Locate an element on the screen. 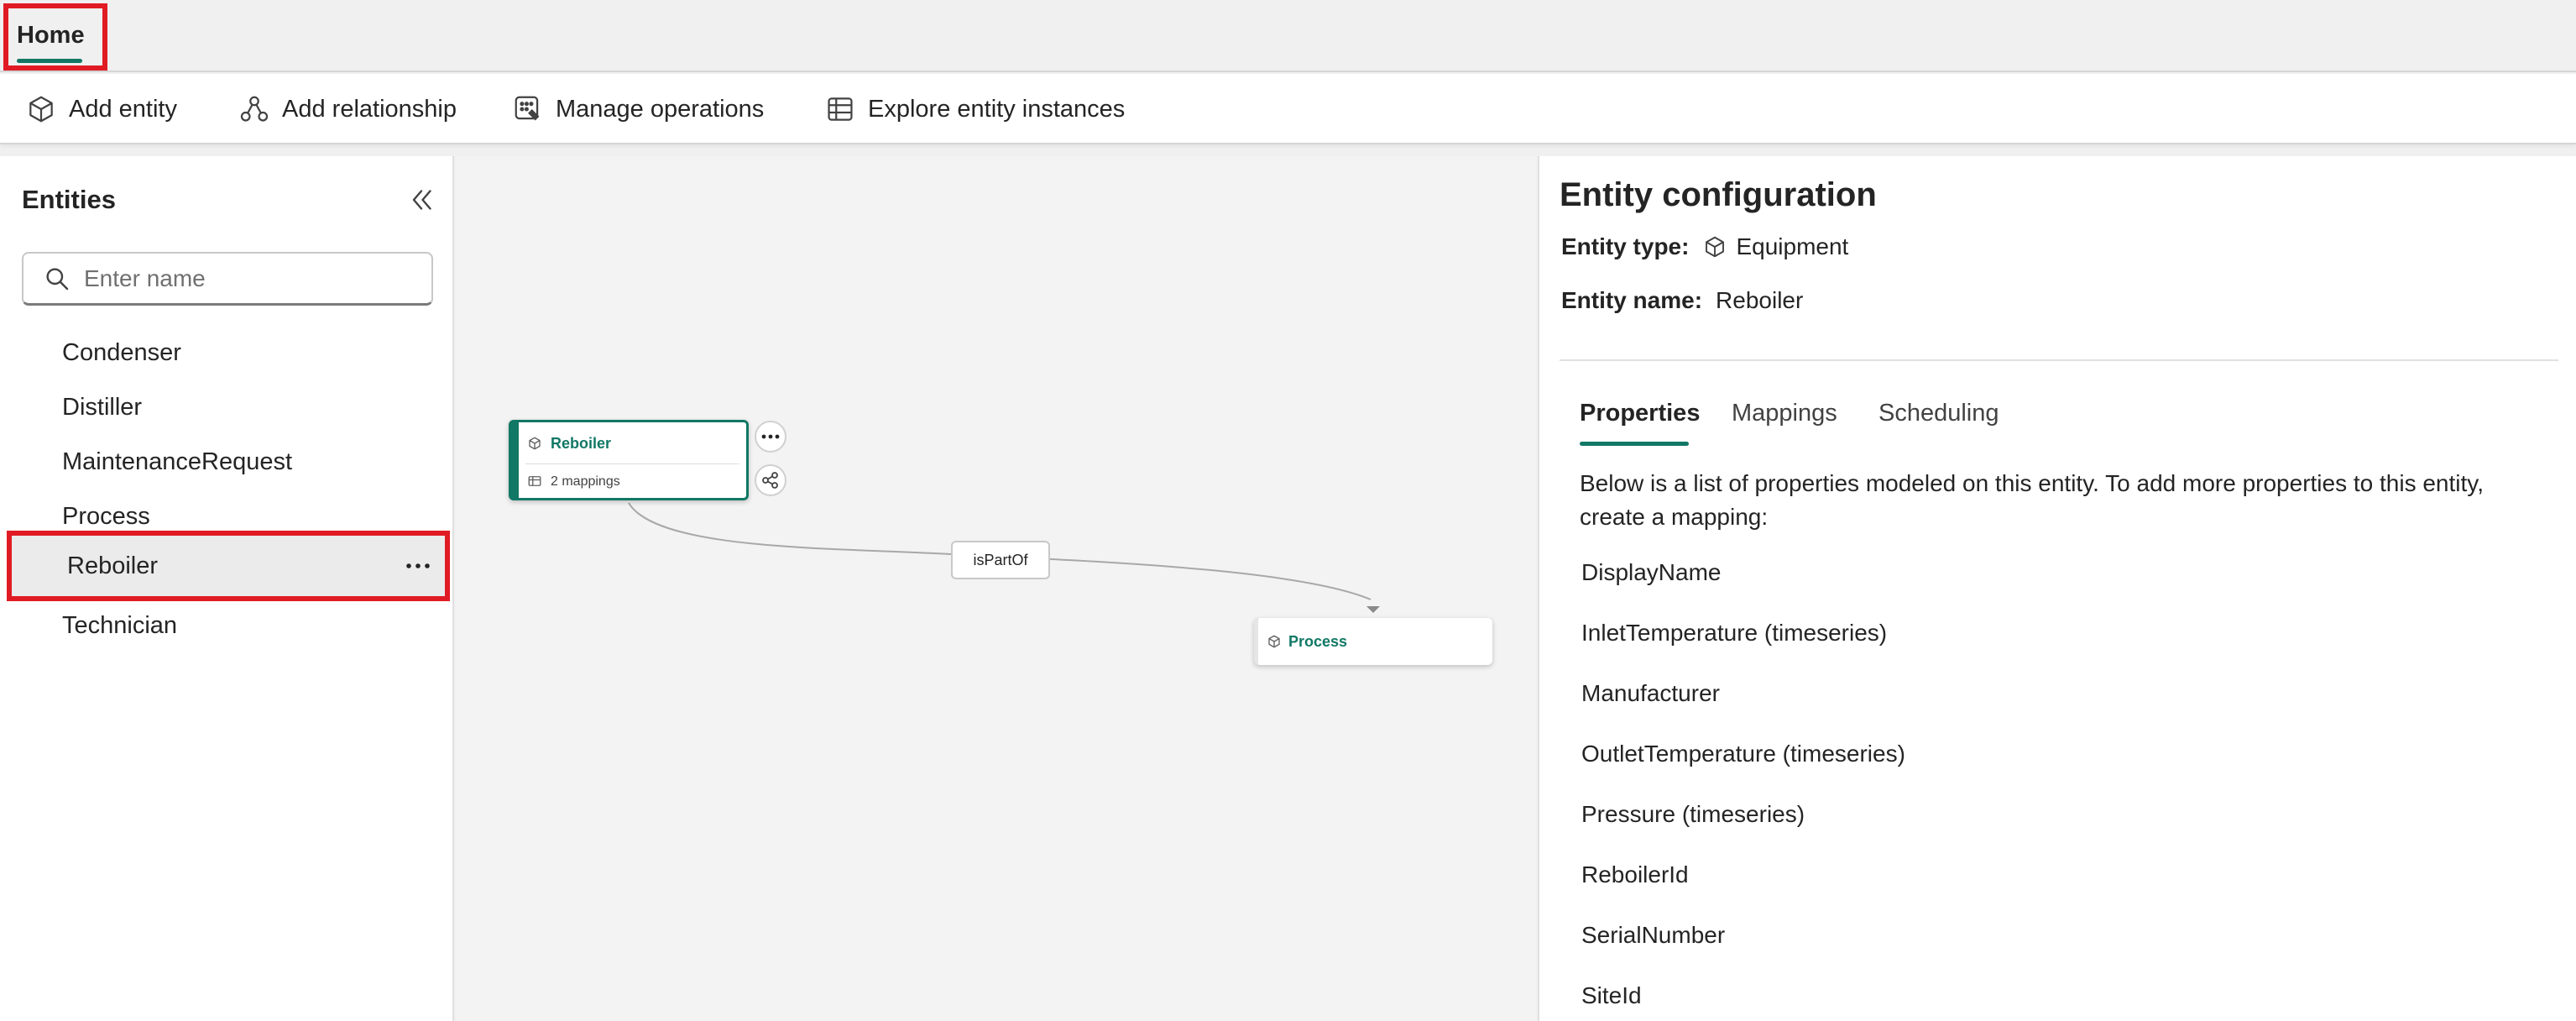 The height and width of the screenshot is (1021, 2576). entity-item-label: Technician is located at coordinates (120, 625).